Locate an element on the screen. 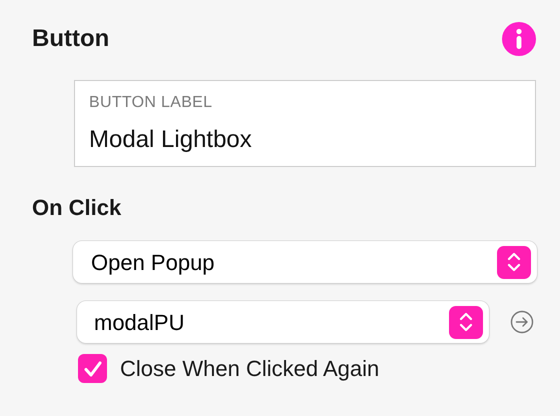 The width and height of the screenshot is (560, 416). section-title: Button is located at coordinates (71, 39).